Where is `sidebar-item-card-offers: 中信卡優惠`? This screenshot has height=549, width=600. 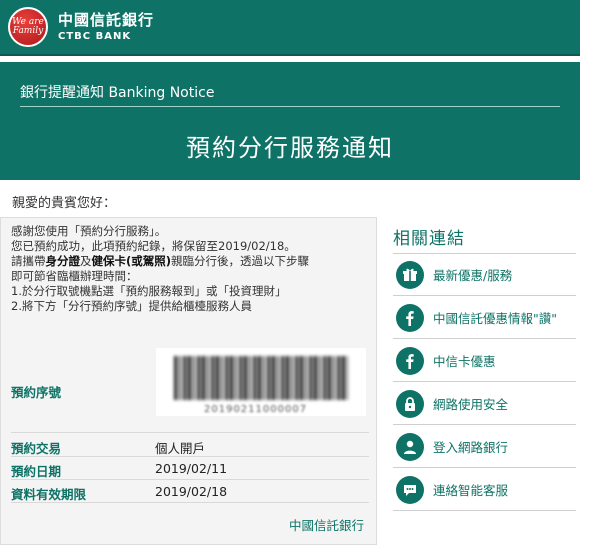
sidebar-item-card-offers: 中信卡優惠 is located at coordinates (484, 361).